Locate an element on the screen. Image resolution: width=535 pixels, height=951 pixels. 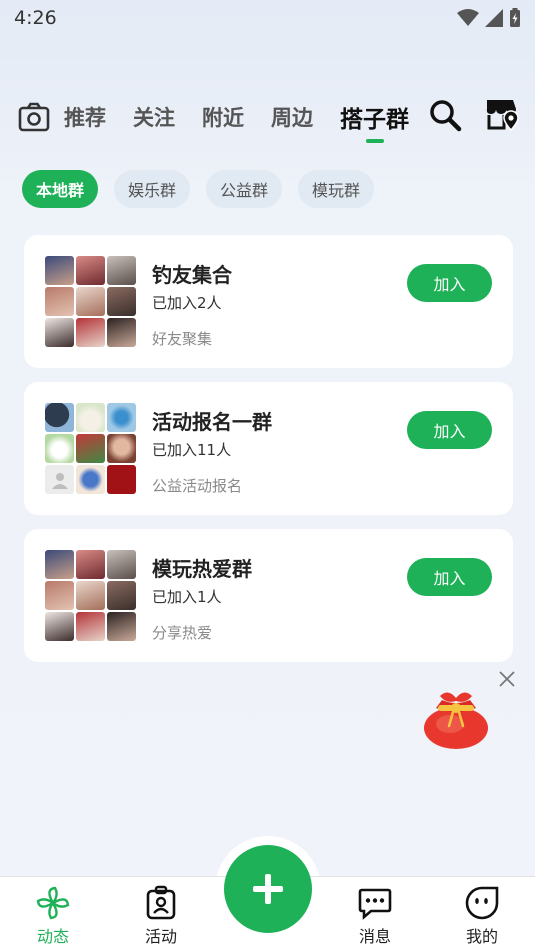
bottom-tab-label: 动态 is located at coordinates (52, 936).